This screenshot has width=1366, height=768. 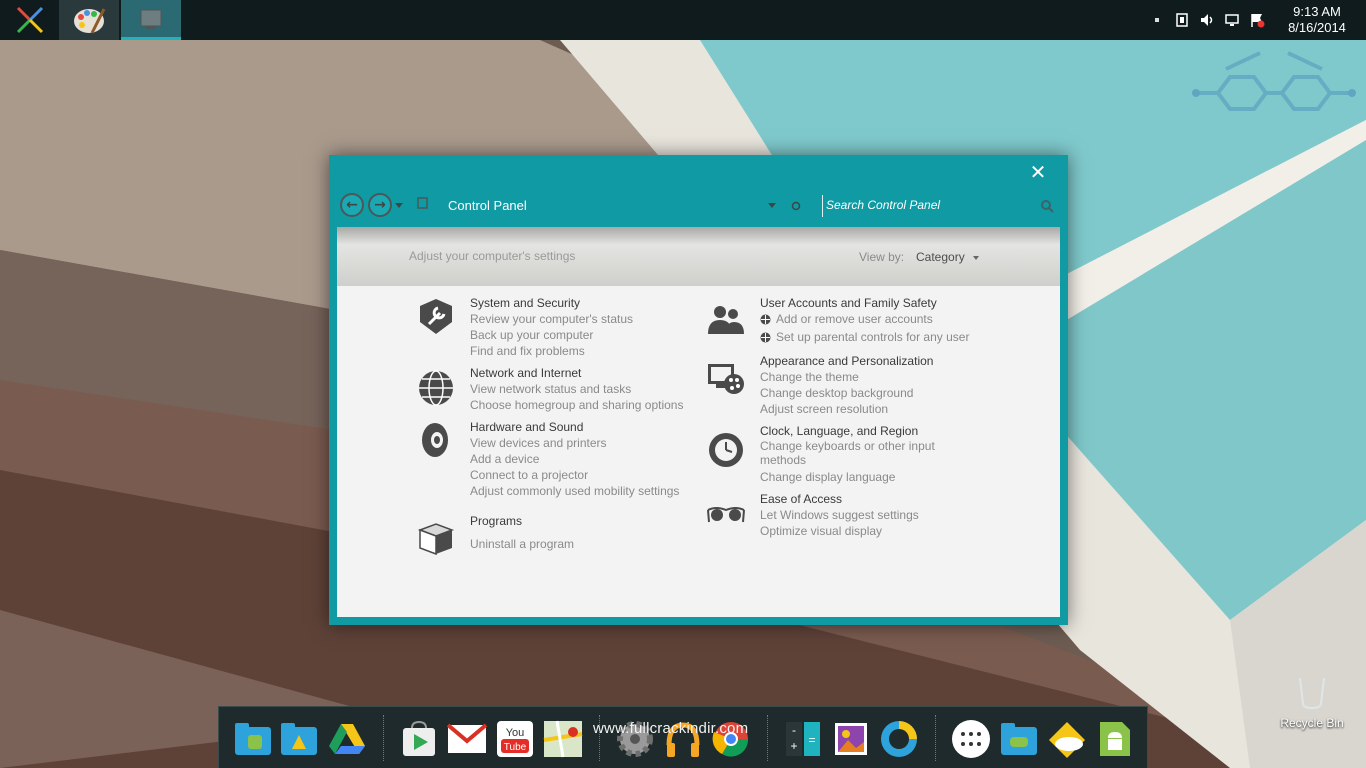 I want to click on system-security-shield-wrench-icon, so click(x=436, y=316).